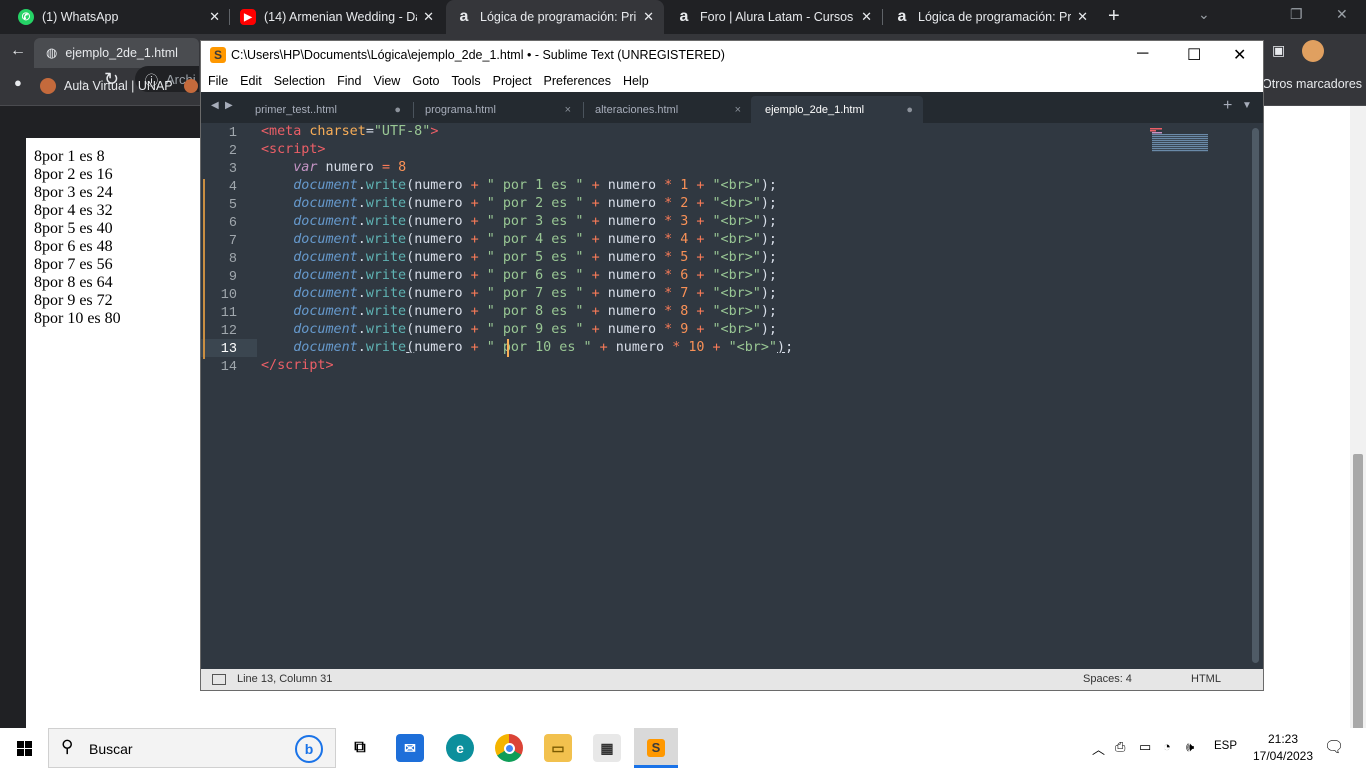 The width and height of the screenshot is (1366, 768). Describe the element at coordinates (337, 17) in the screenshot. I see `chrome-tab-youtube: ▶ (14) Armenian Wedding - Da ✕` at that location.